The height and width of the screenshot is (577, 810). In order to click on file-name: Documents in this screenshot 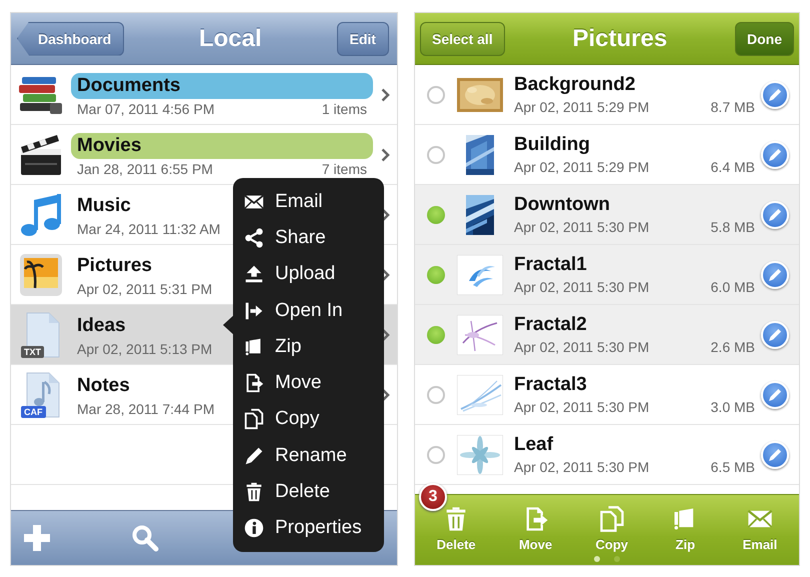, I will do `click(222, 85)`.